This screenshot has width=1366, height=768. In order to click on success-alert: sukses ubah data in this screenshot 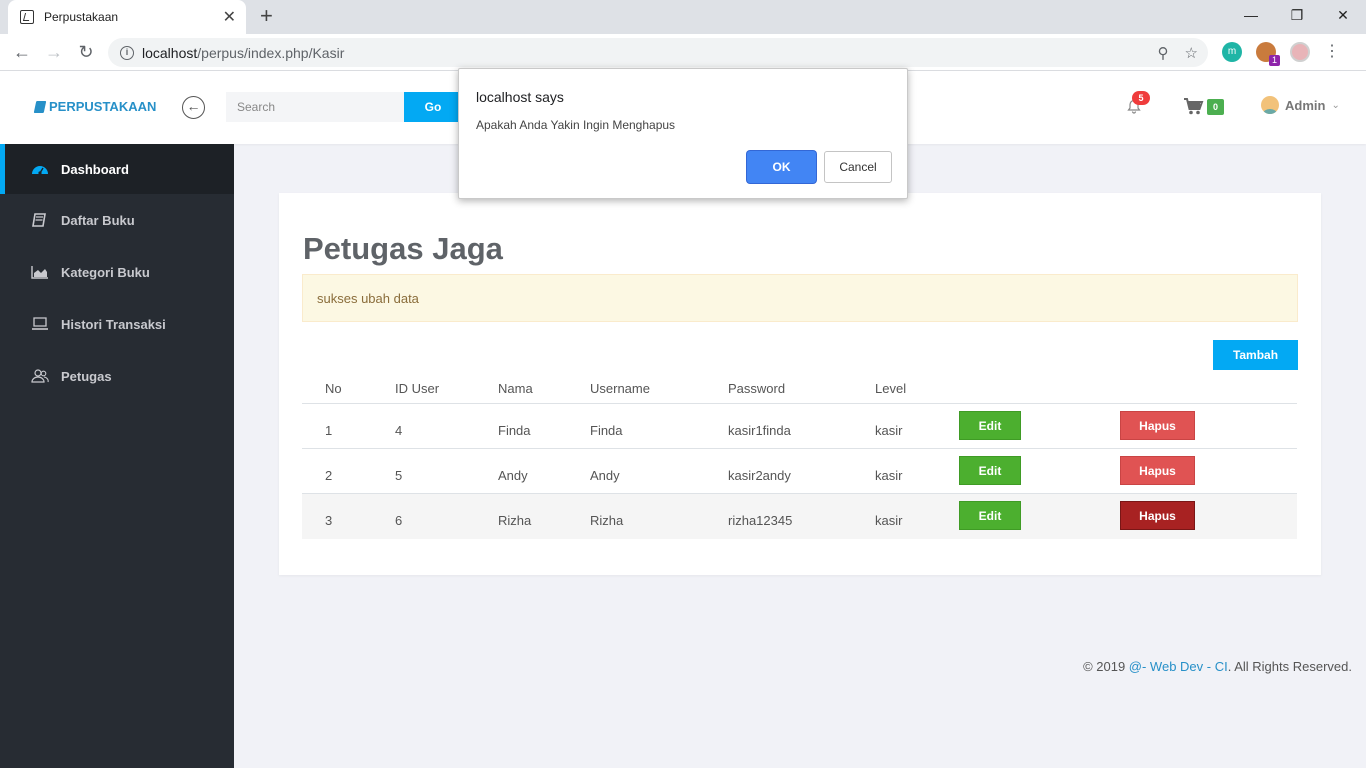, I will do `click(800, 298)`.